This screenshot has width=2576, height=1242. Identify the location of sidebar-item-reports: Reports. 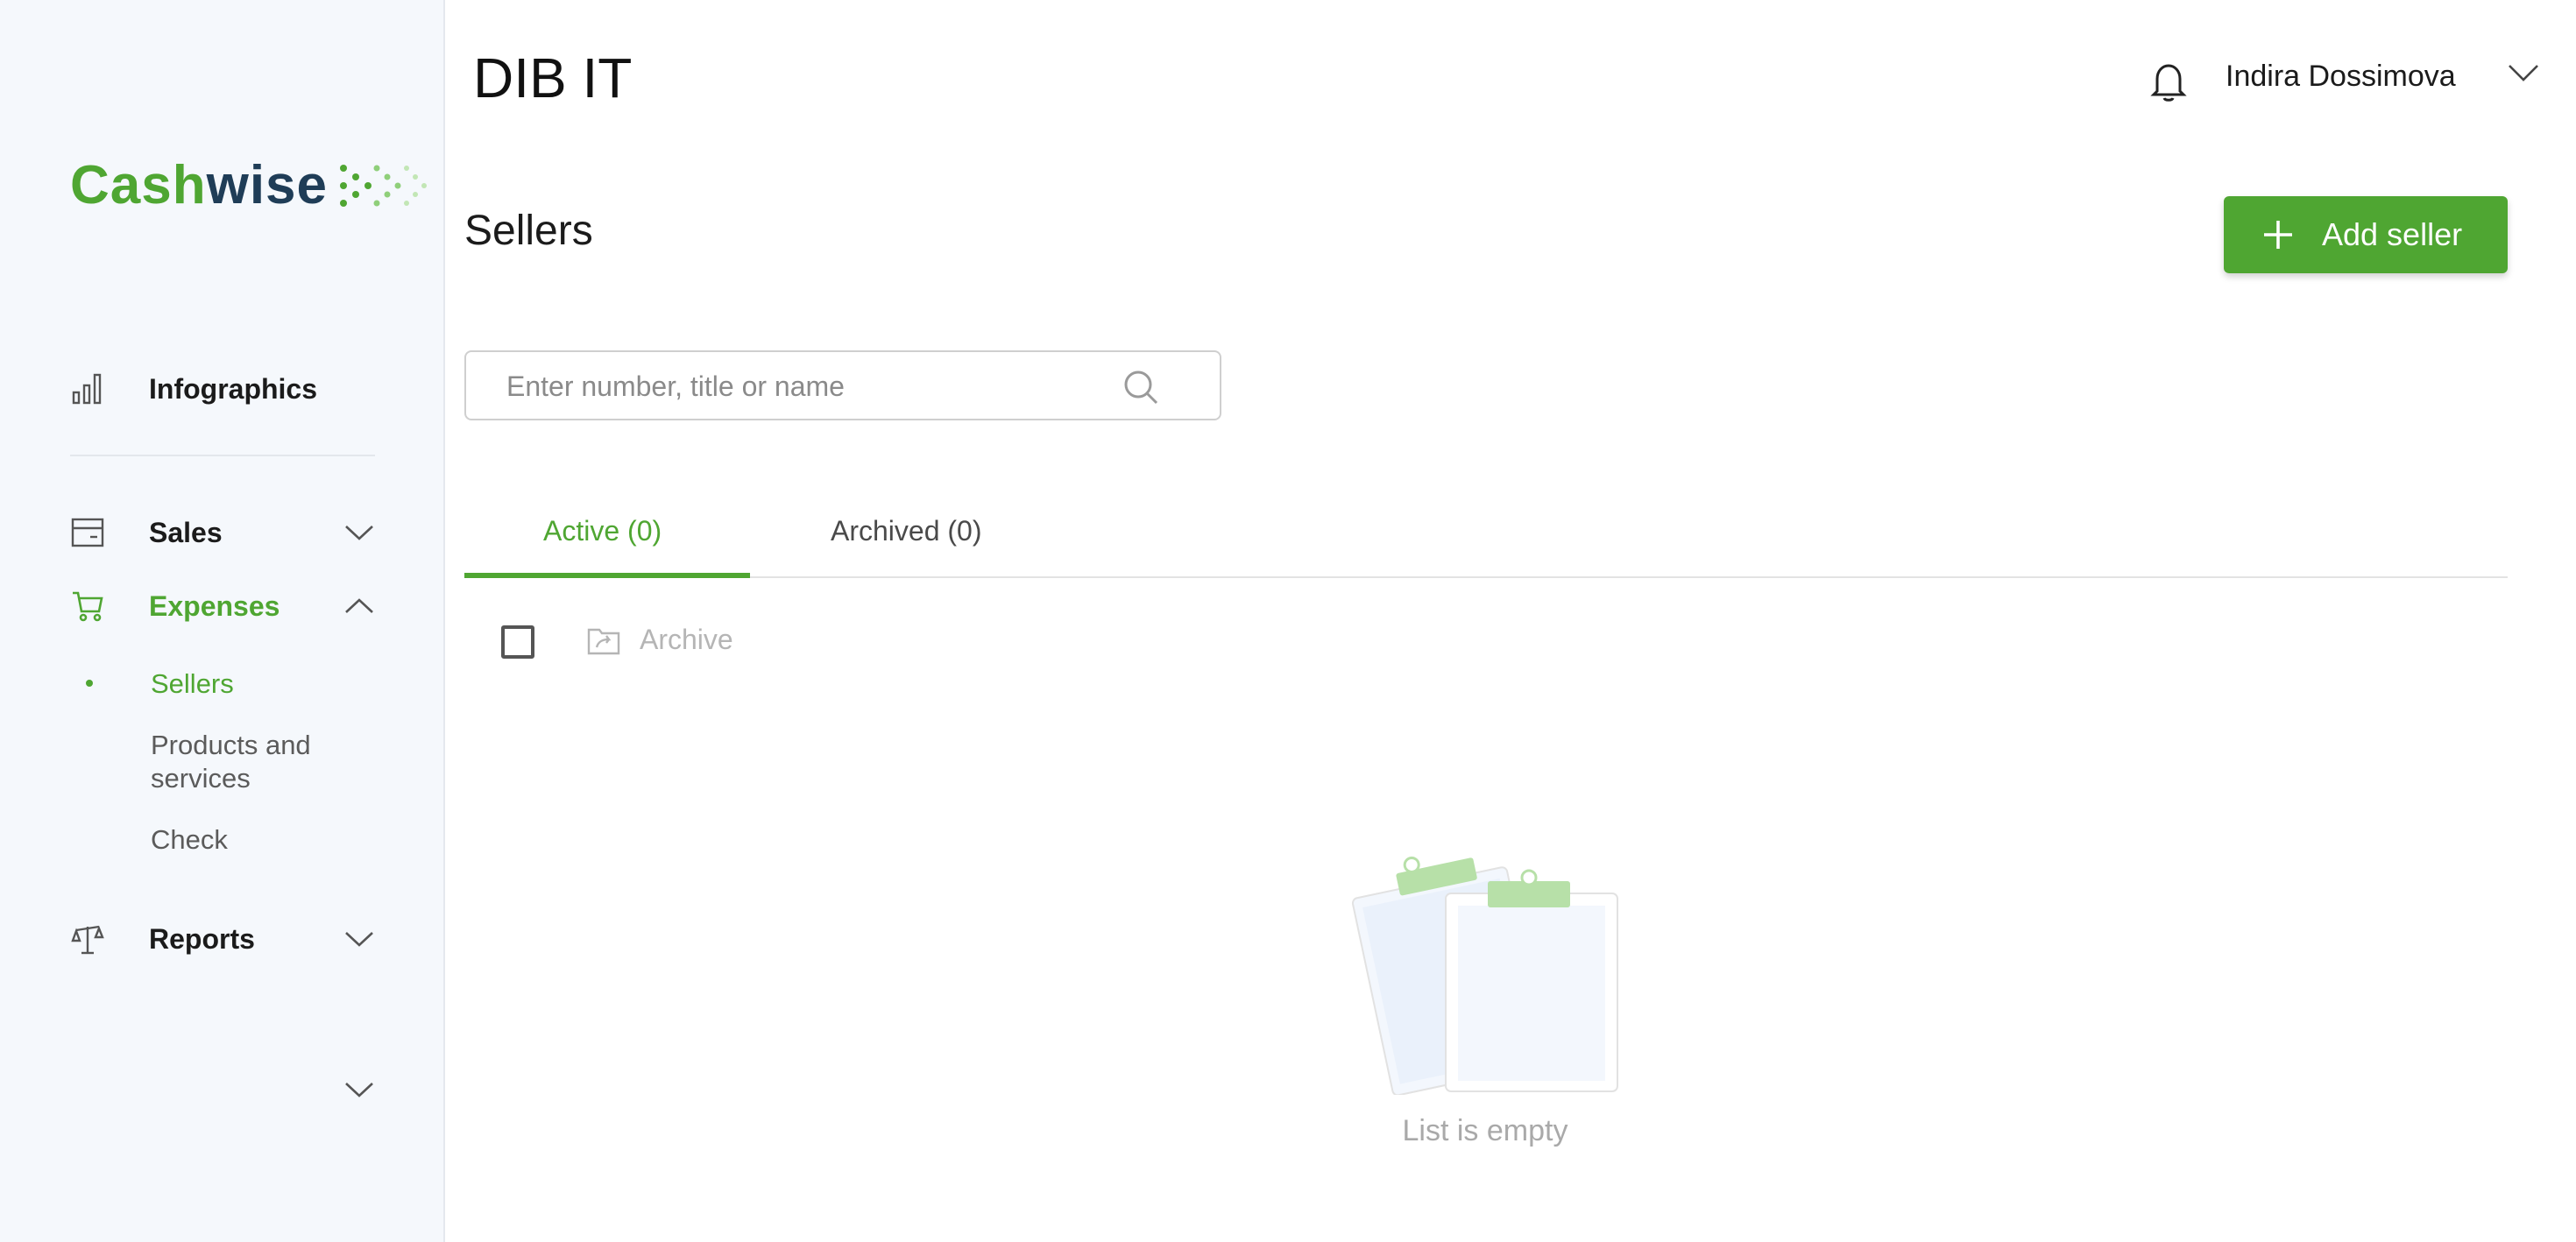
(162, 938).